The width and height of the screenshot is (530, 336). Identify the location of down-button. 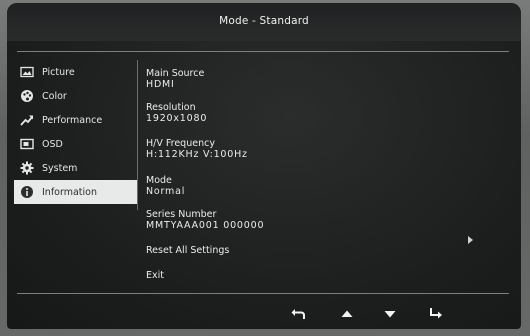
(390, 314).